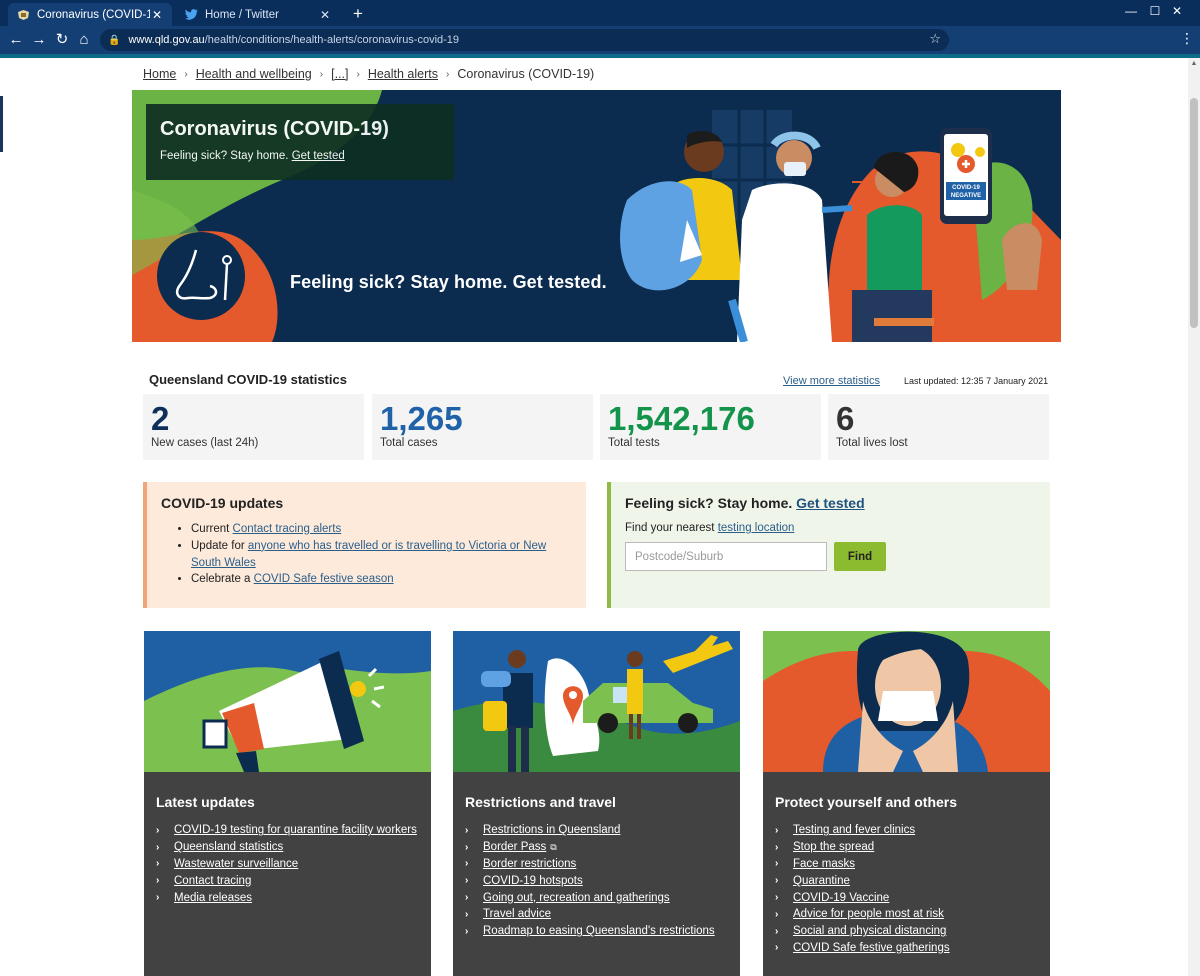 The width and height of the screenshot is (1200, 976). What do you see at coordinates (1194, 213) in the screenshot?
I see `scrollbar-thumb` at bounding box center [1194, 213].